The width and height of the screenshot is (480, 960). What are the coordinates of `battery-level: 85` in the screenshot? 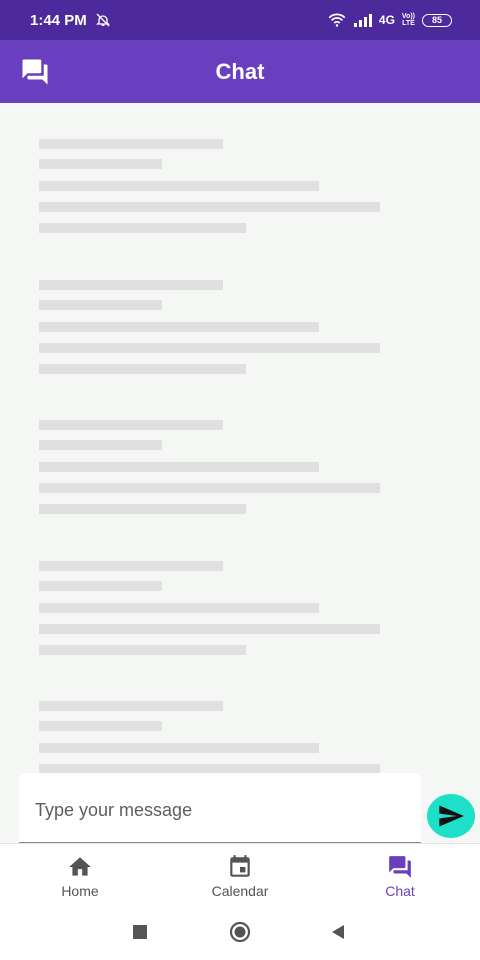 It's located at (436, 19).